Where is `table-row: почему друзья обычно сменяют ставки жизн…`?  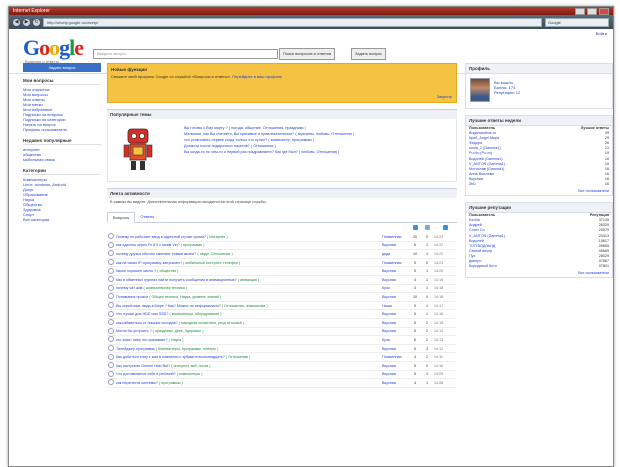 table-row: почему друзья обычно сменяют ставки жизн… is located at coordinates (282, 254).